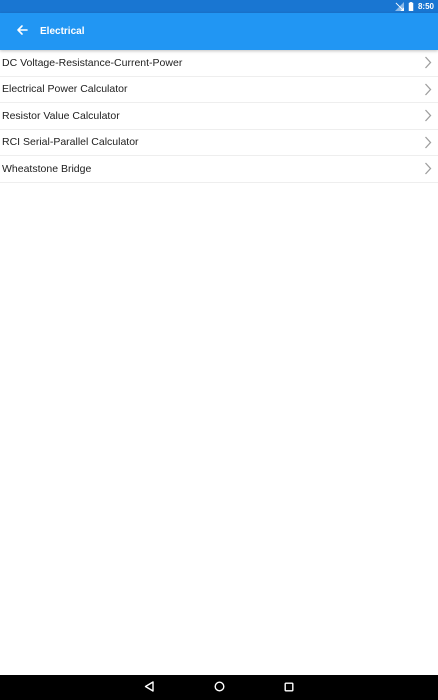 The image size is (438, 700). Describe the element at coordinates (92, 62) in the screenshot. I see `list-item-label: DC Voltage-Resistance-Current-Power` at that location.